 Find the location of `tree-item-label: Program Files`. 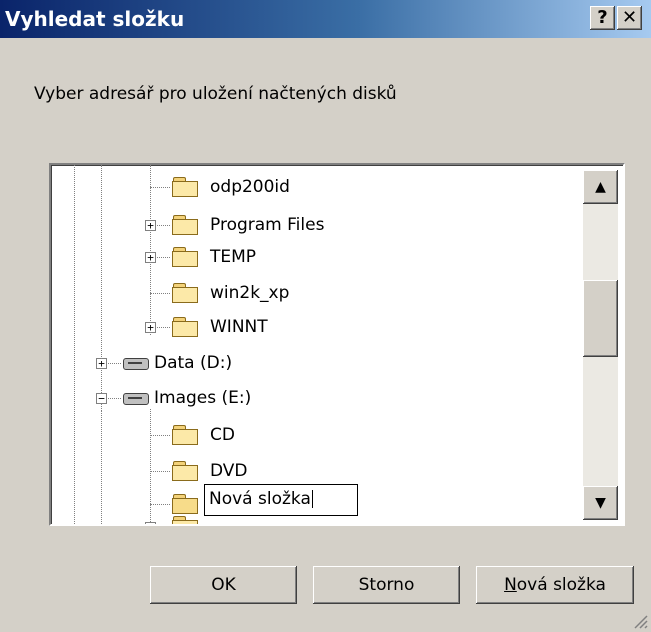

tree-item-label: Program Files is located at coordinates (267, 225).